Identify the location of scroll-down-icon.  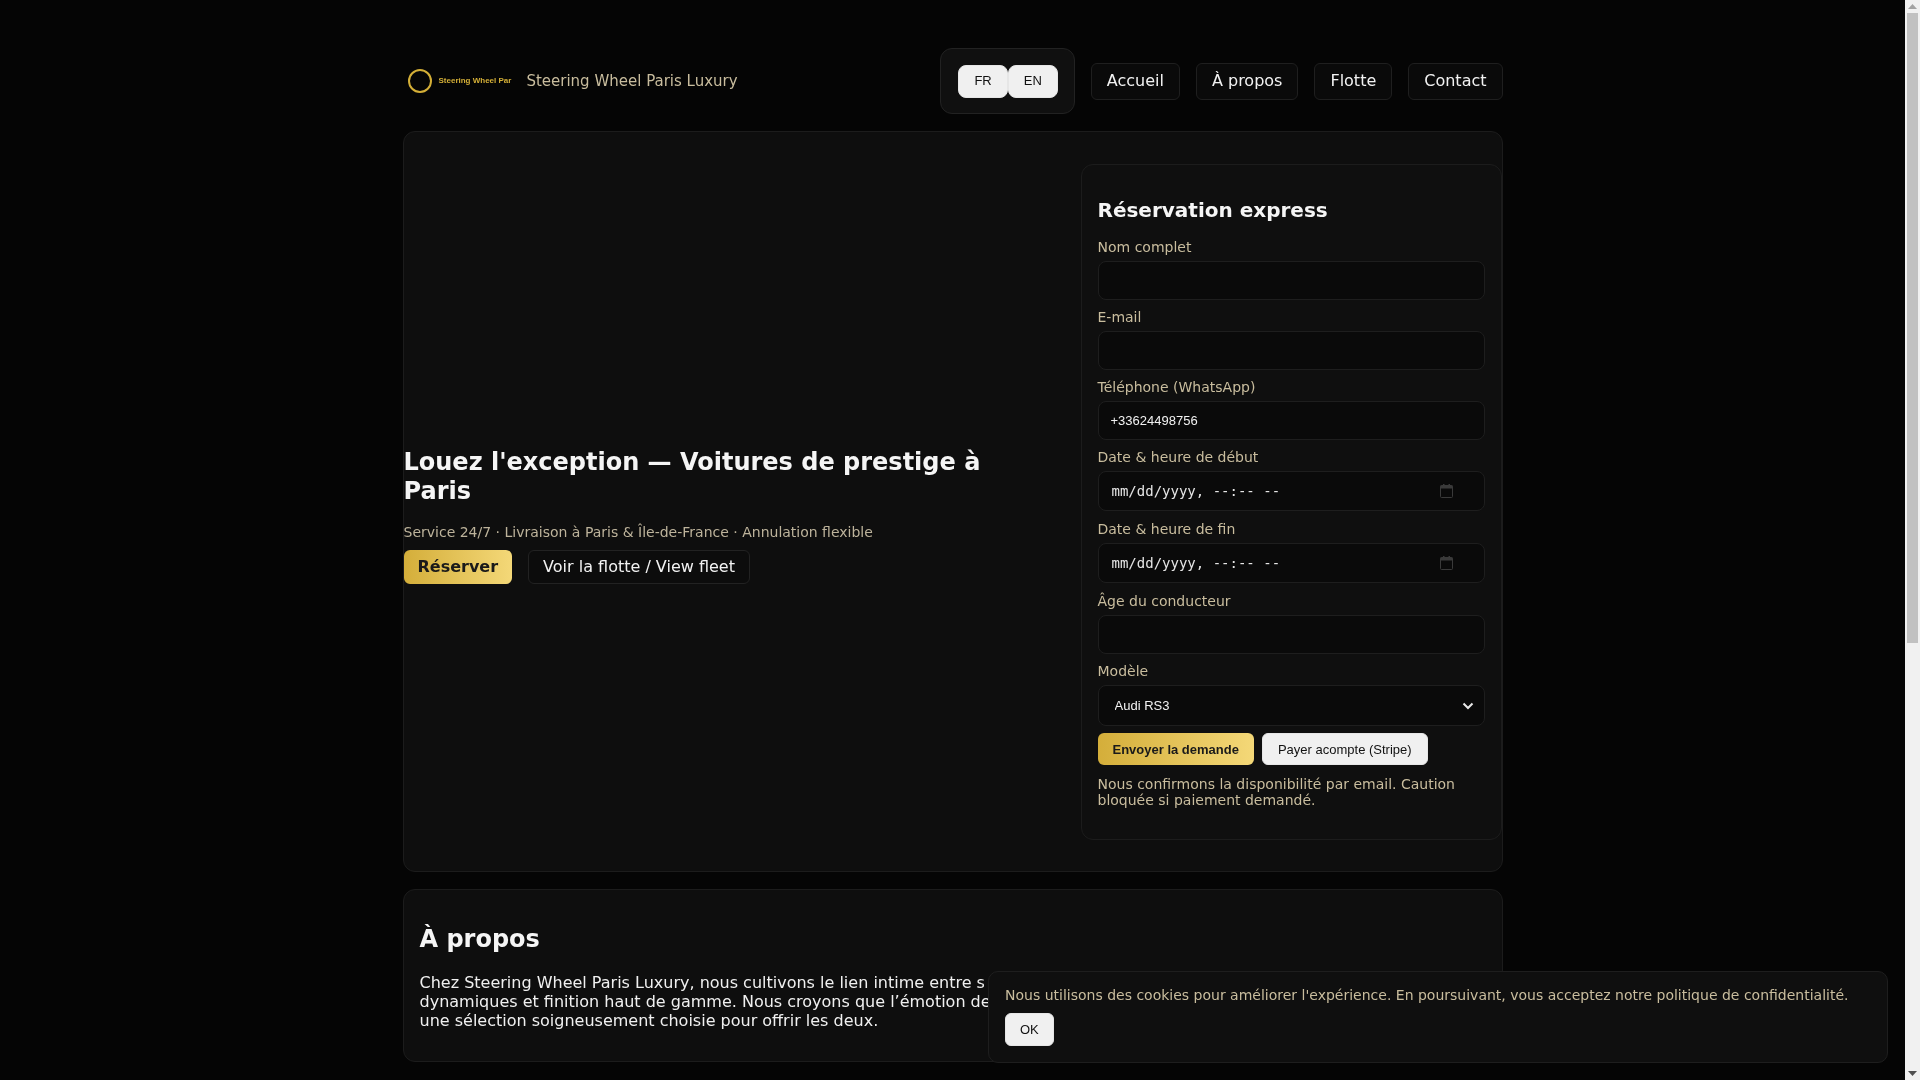
(1912, 1073).